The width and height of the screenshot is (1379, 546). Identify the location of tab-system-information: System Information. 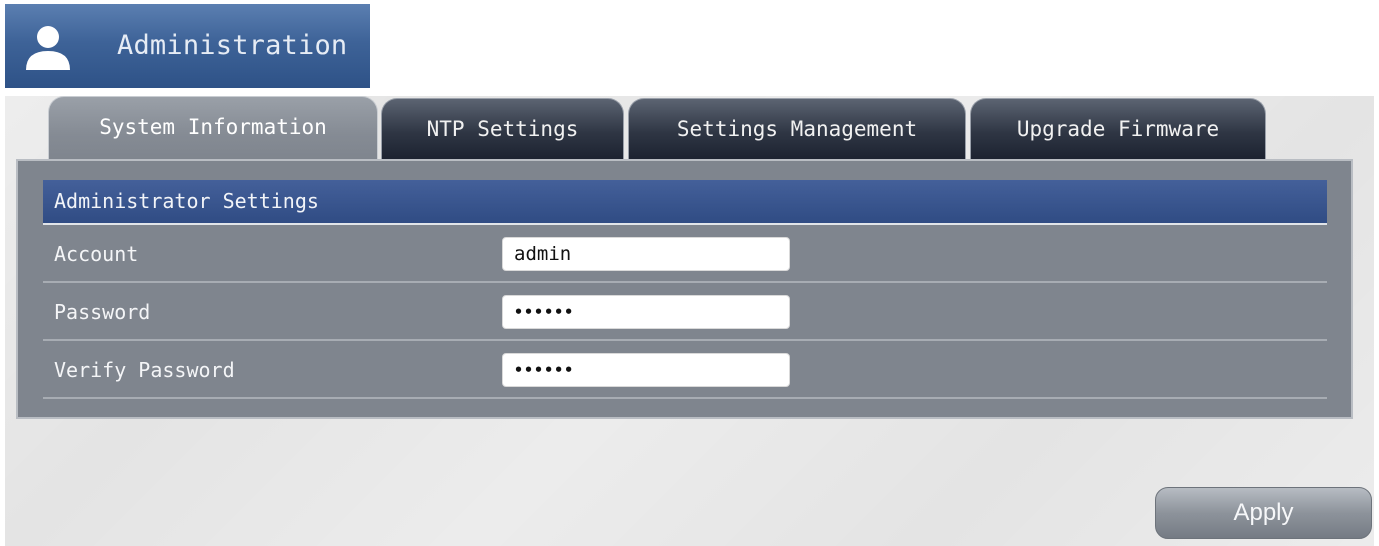
(213, 128).